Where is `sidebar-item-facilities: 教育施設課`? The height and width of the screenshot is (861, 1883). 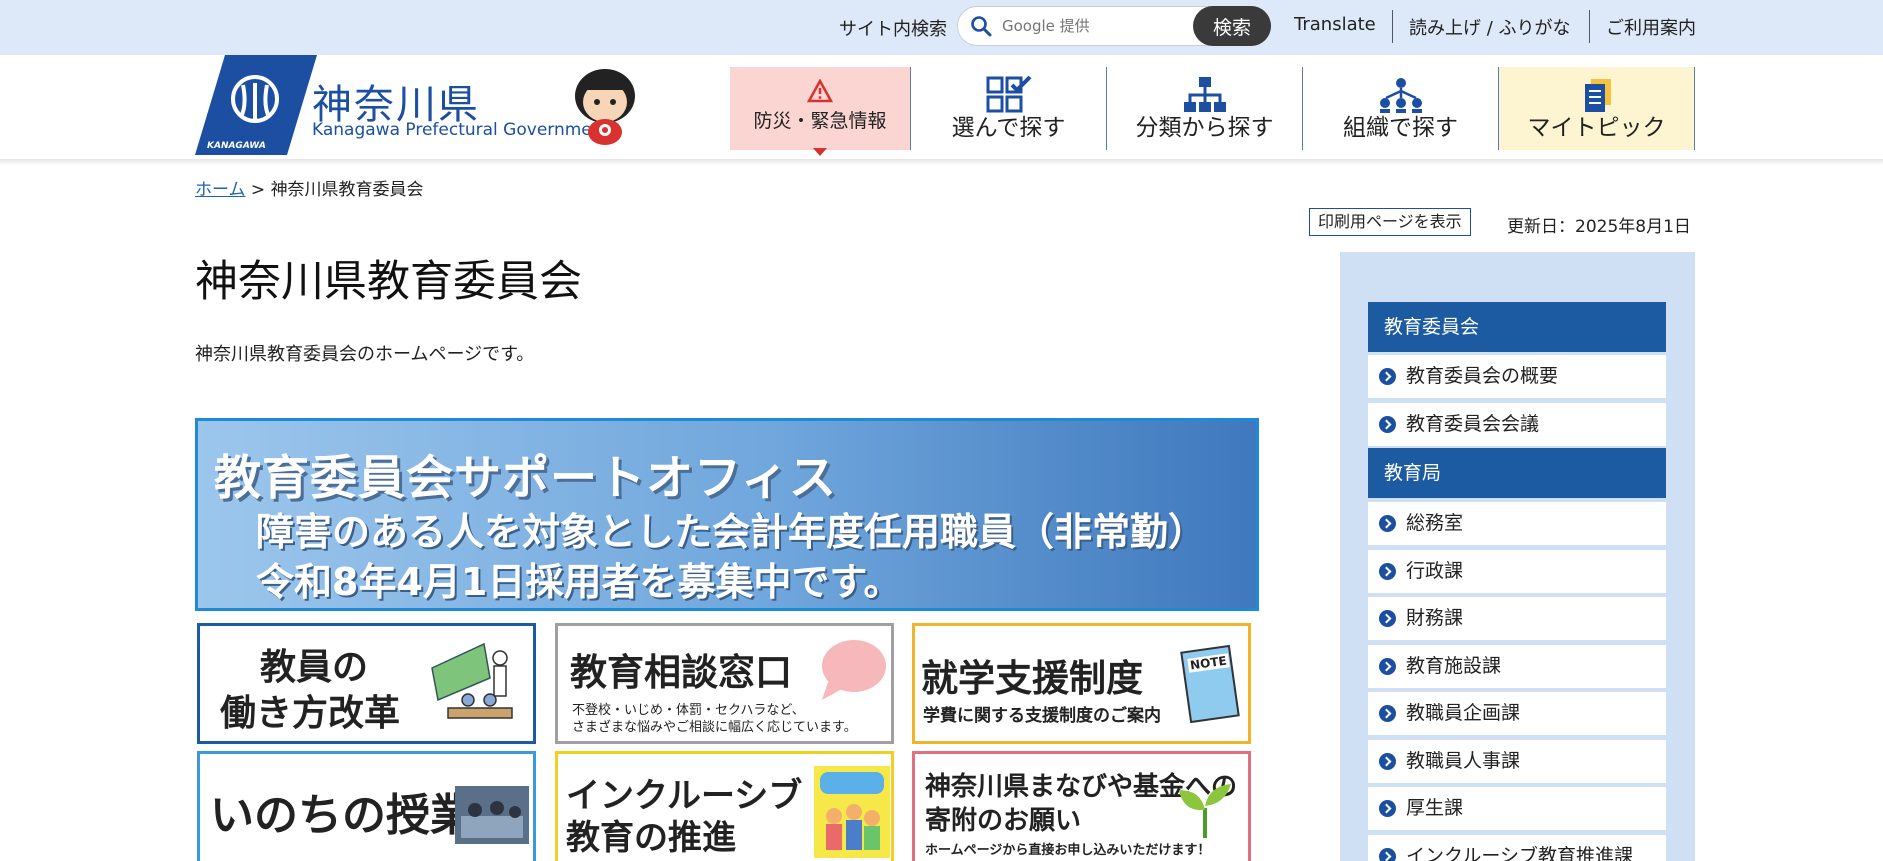
sidebar-item-facilities: 教育施設課 is located at coordinates (1517, 666).